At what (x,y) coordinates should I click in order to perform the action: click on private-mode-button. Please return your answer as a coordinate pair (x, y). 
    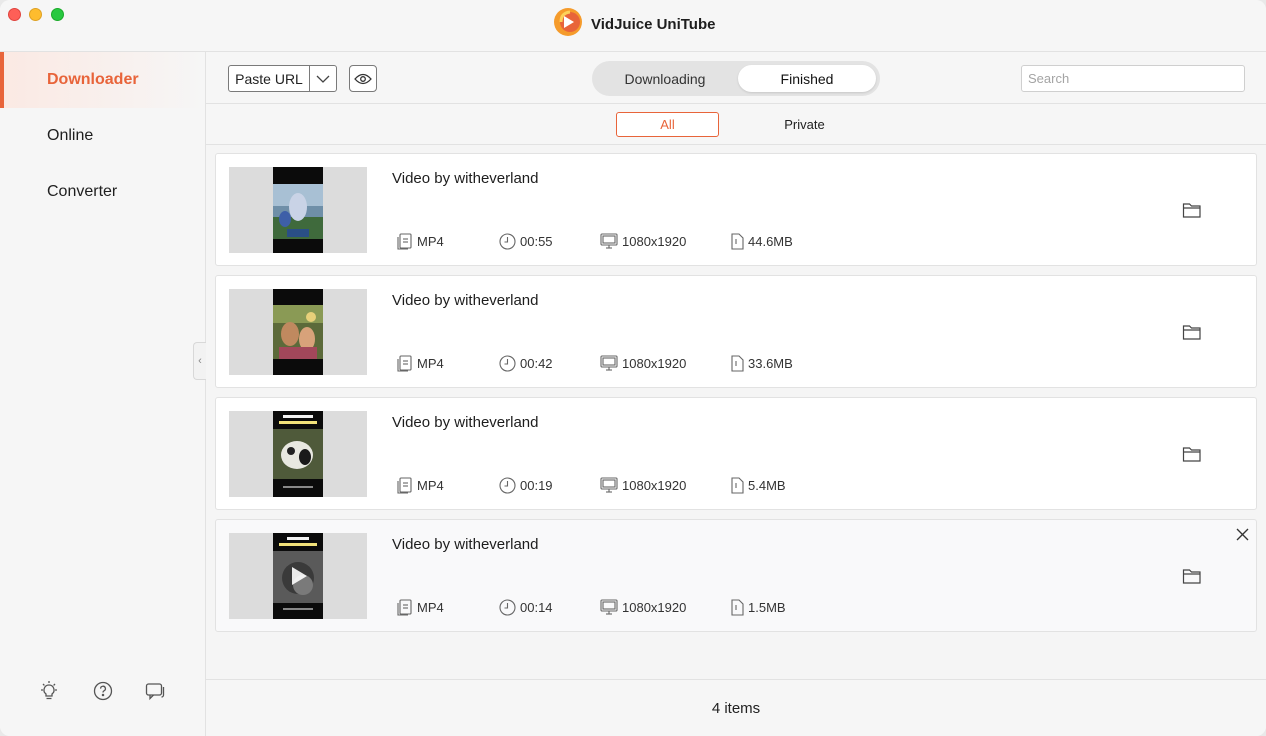
    Looking at the image, I should click on (363, 78).